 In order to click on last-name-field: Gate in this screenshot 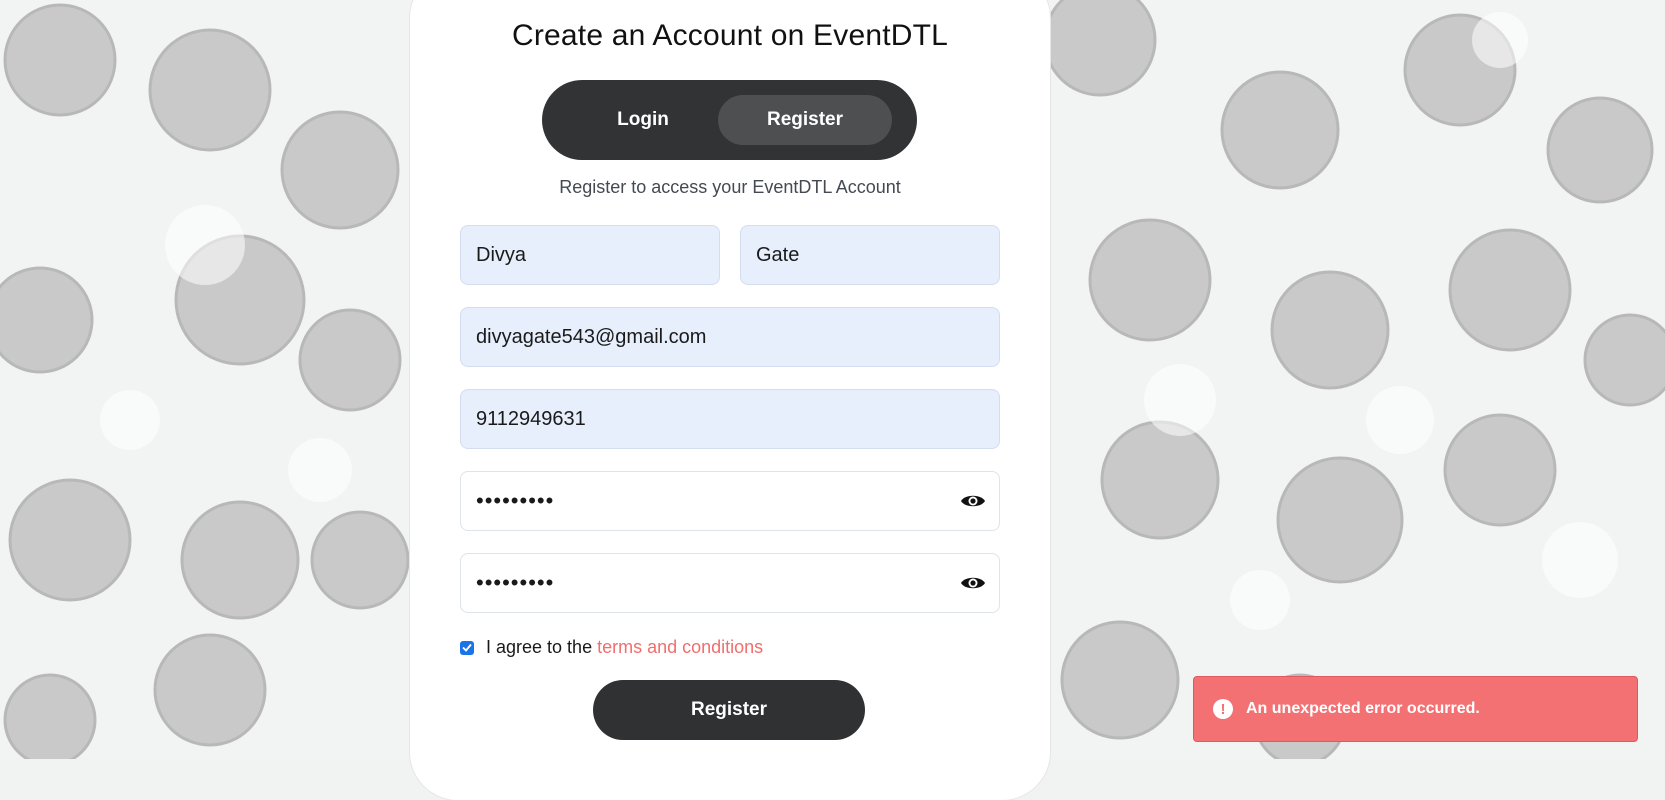, I will do `click(870, 255)`.